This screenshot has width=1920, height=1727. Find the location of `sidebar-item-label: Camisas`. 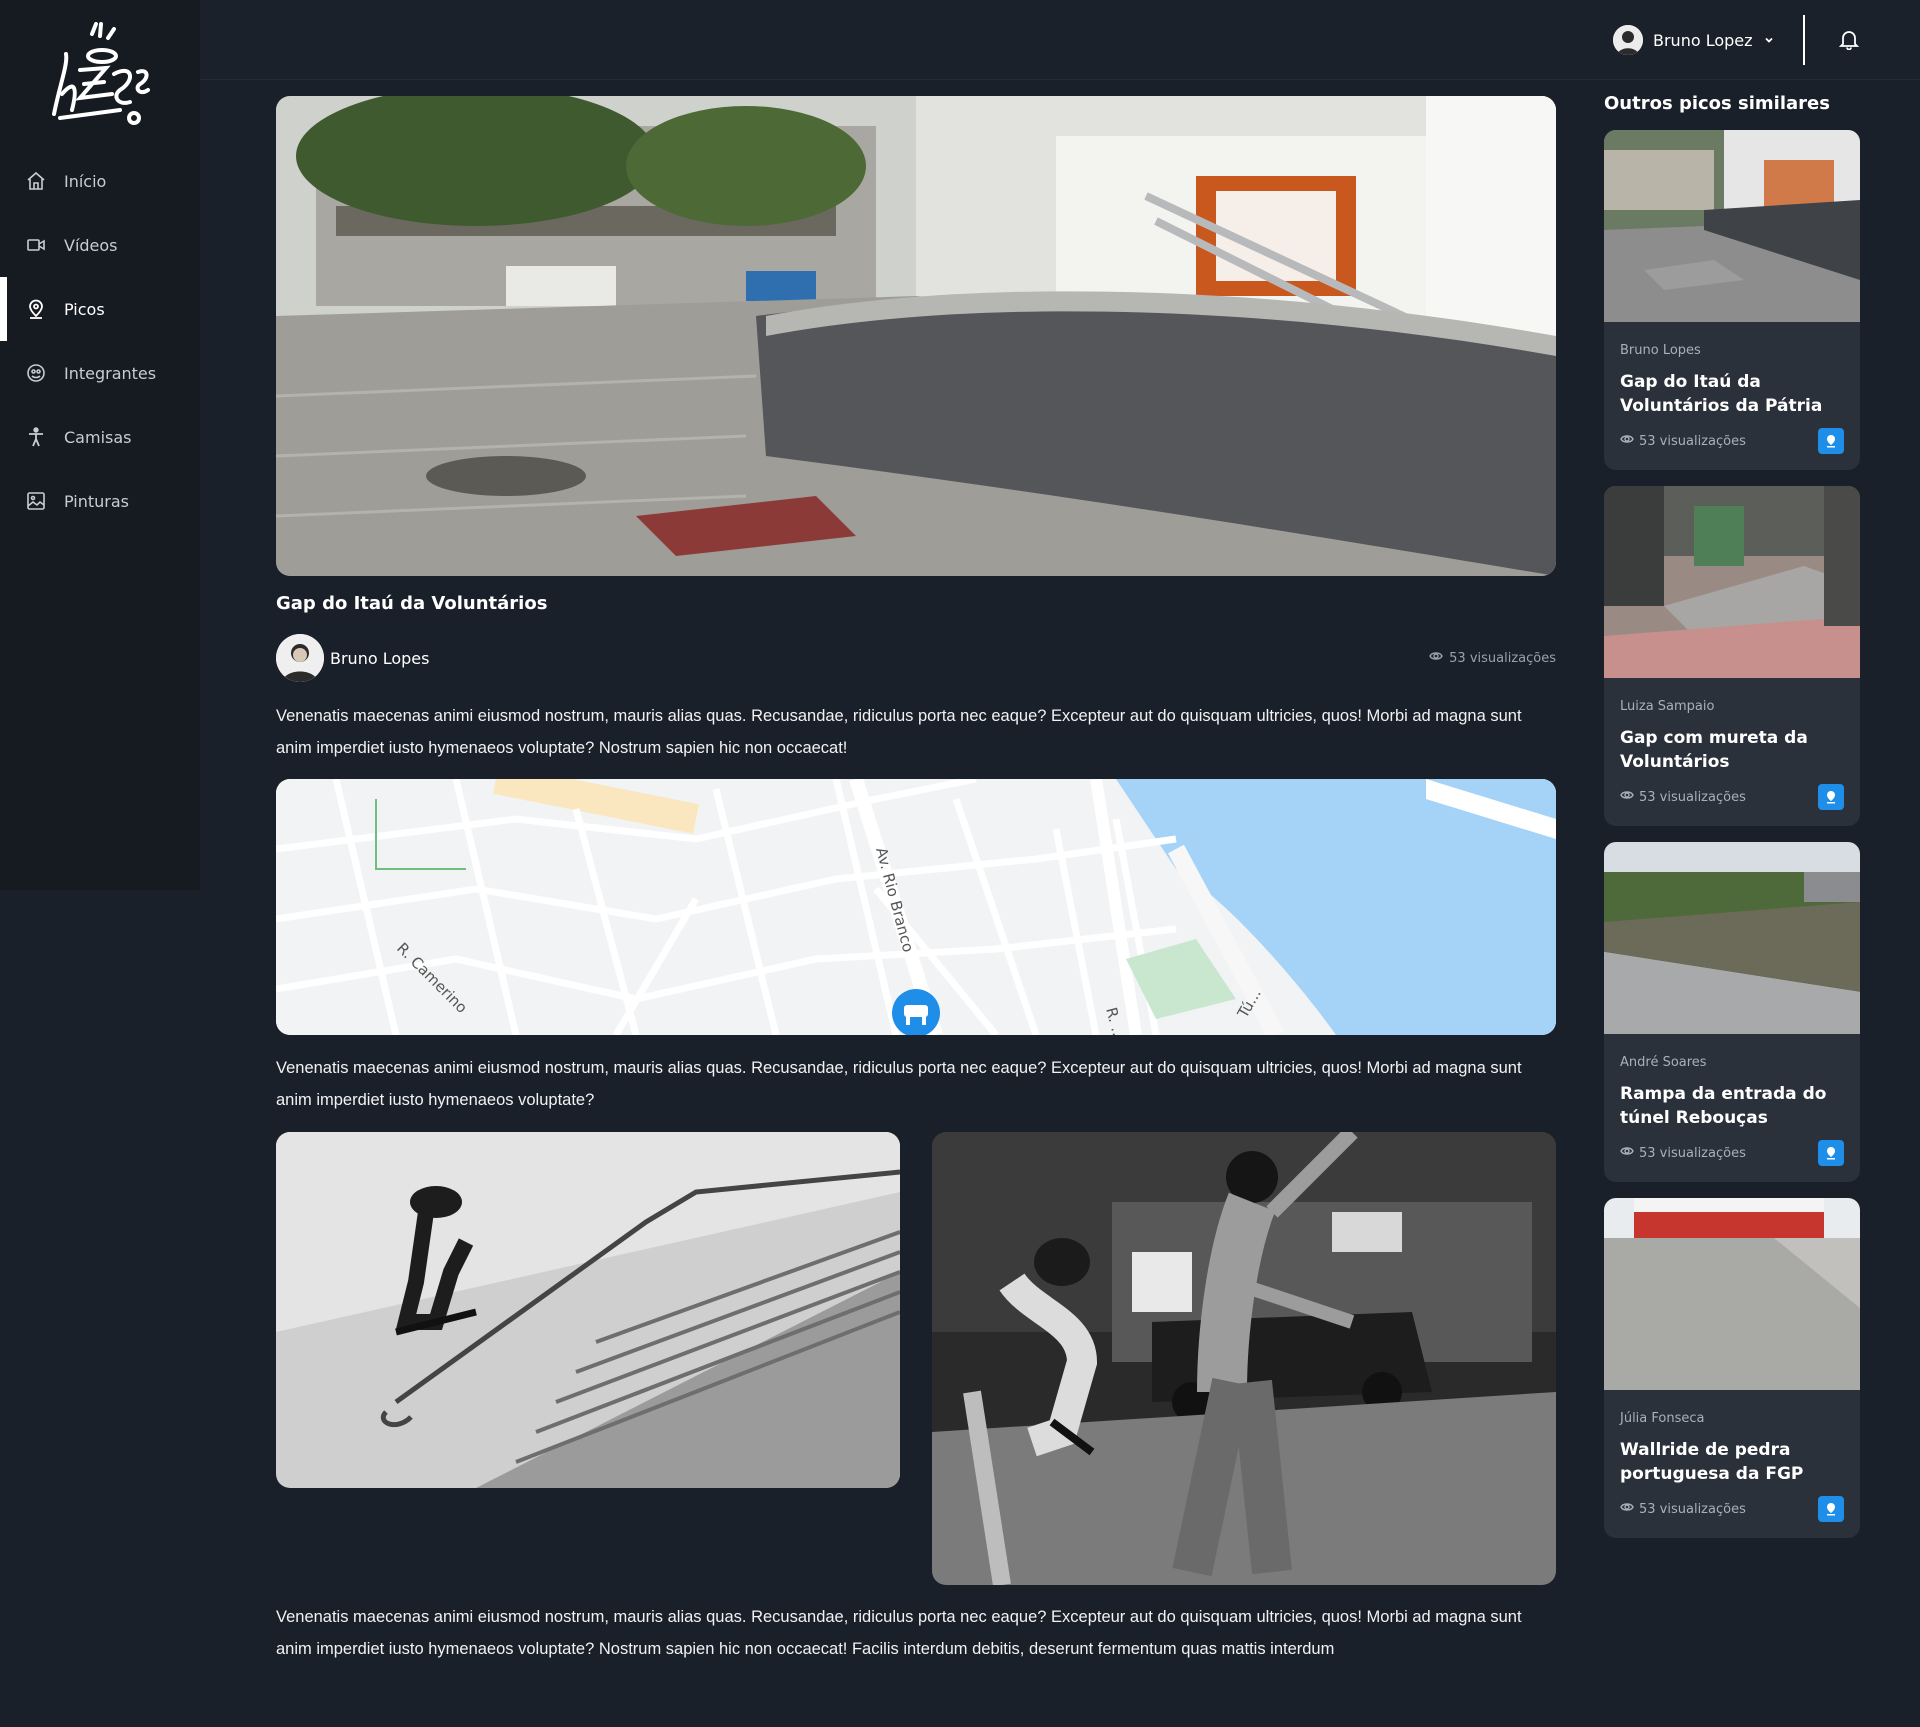

sidebar-item-label: Camisas is located at coordinates (98, 437).